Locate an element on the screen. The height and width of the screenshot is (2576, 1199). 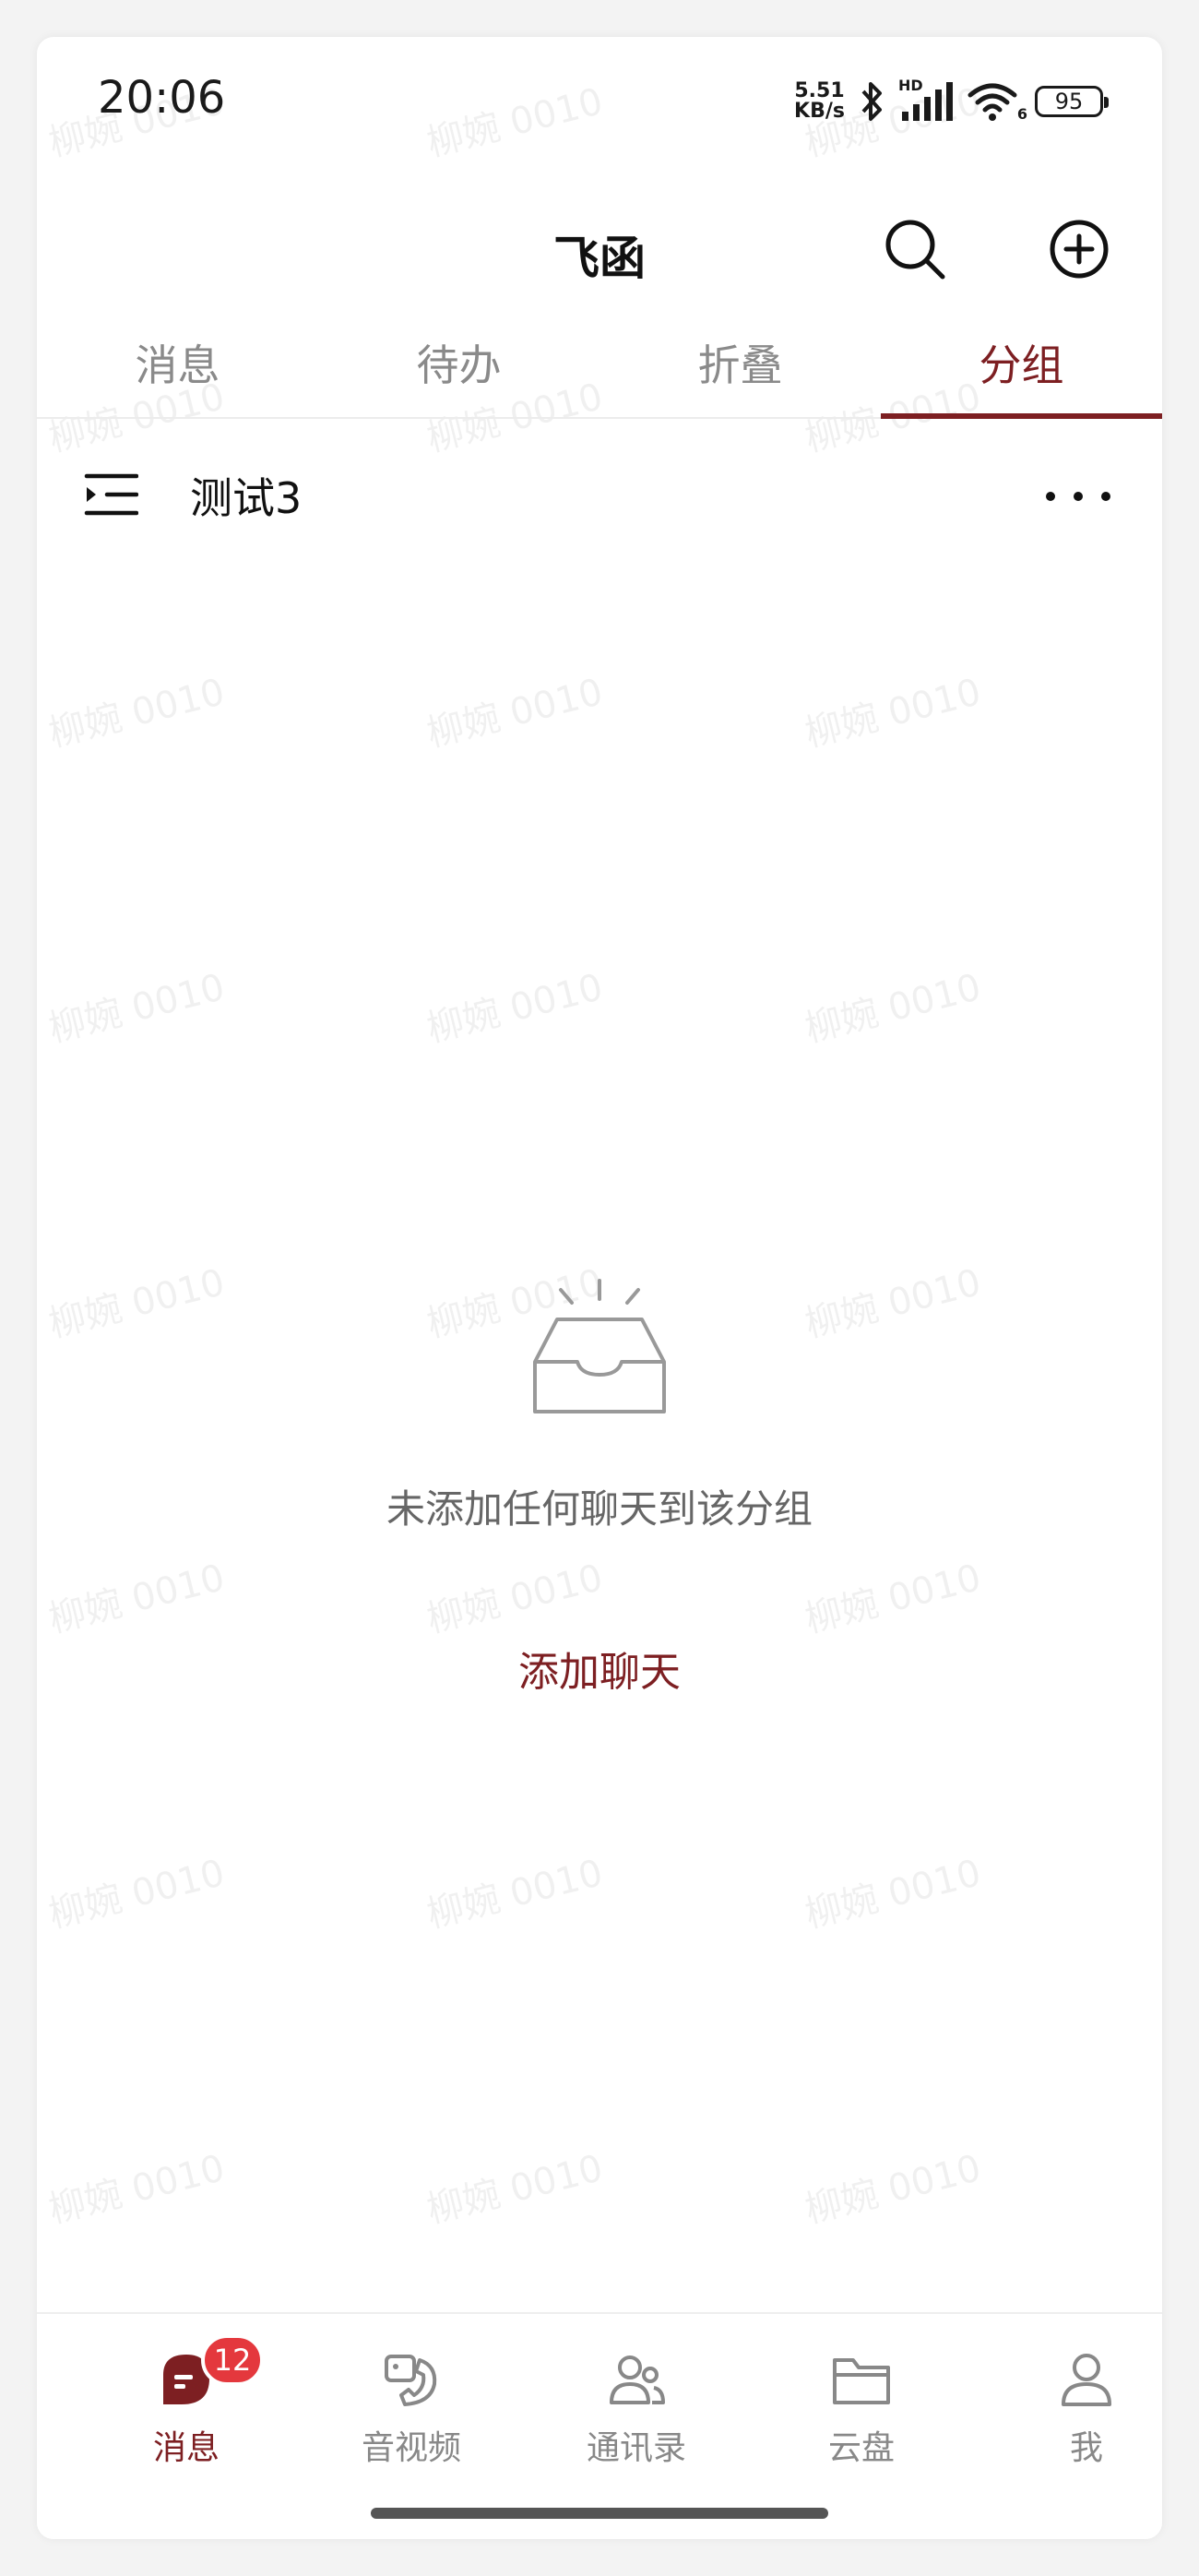
nav-item-contacts: 通讯录 is located at coordinates (636, 2408).